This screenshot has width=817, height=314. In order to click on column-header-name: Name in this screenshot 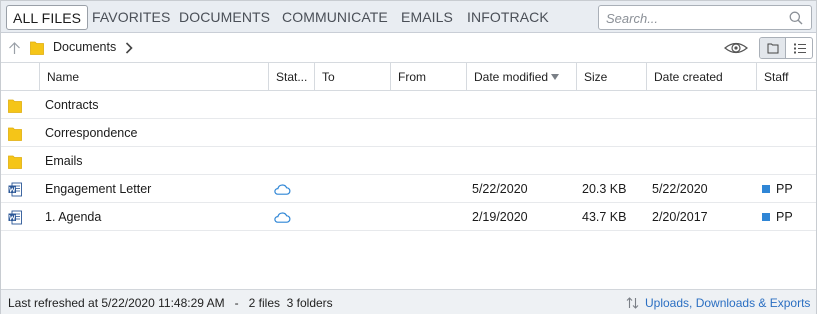, I will do `click(153, 77)`.